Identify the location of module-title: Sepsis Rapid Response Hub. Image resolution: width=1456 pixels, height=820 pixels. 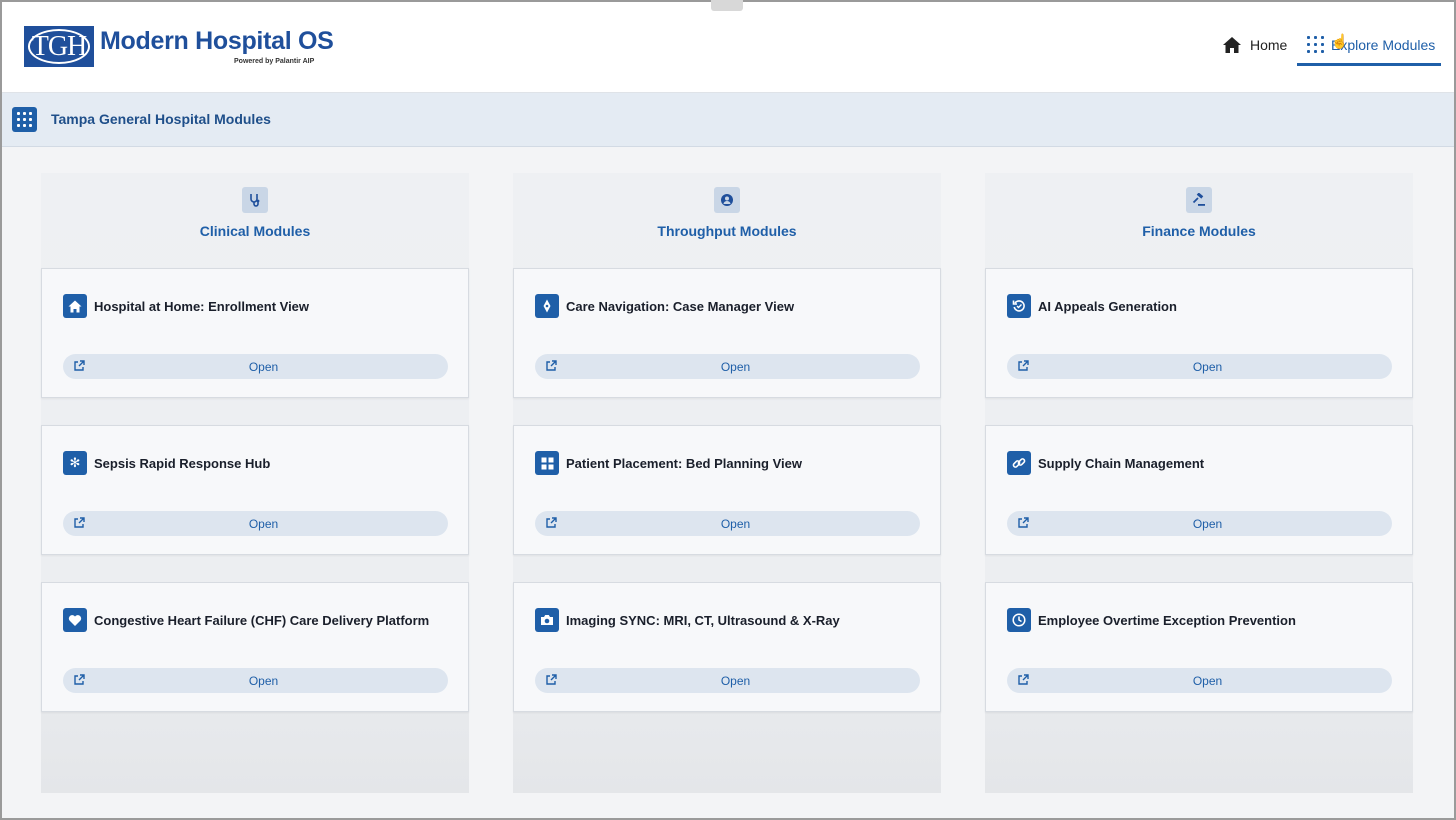
(182, 463).